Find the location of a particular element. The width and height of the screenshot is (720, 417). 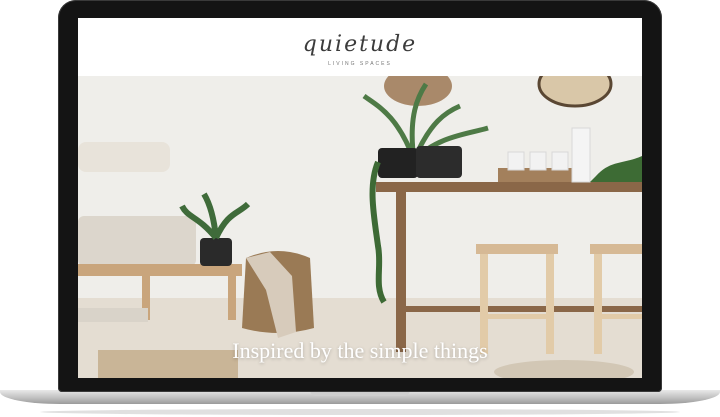

console-table-top is located at coordinates (509, 187).